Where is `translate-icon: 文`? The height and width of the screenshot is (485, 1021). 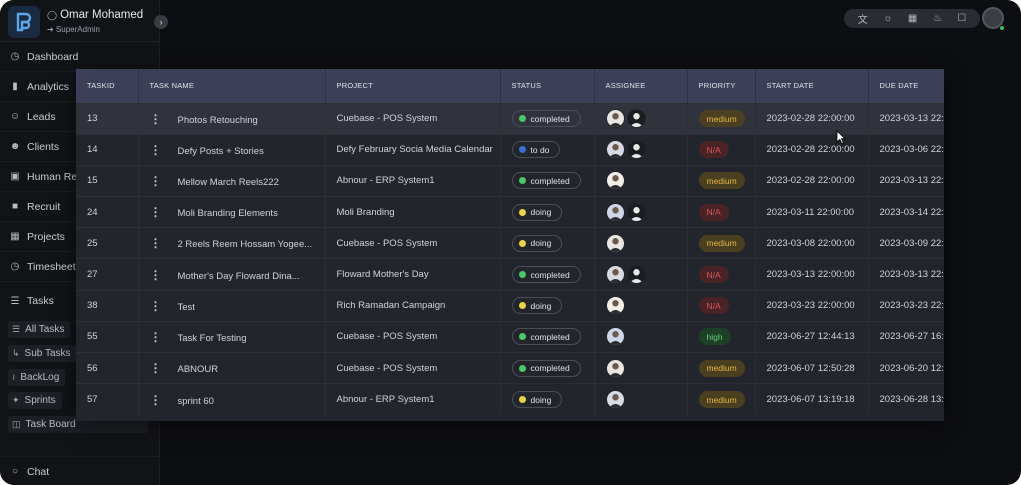
translate-icon: 文 is located at coordinates (863, 18).